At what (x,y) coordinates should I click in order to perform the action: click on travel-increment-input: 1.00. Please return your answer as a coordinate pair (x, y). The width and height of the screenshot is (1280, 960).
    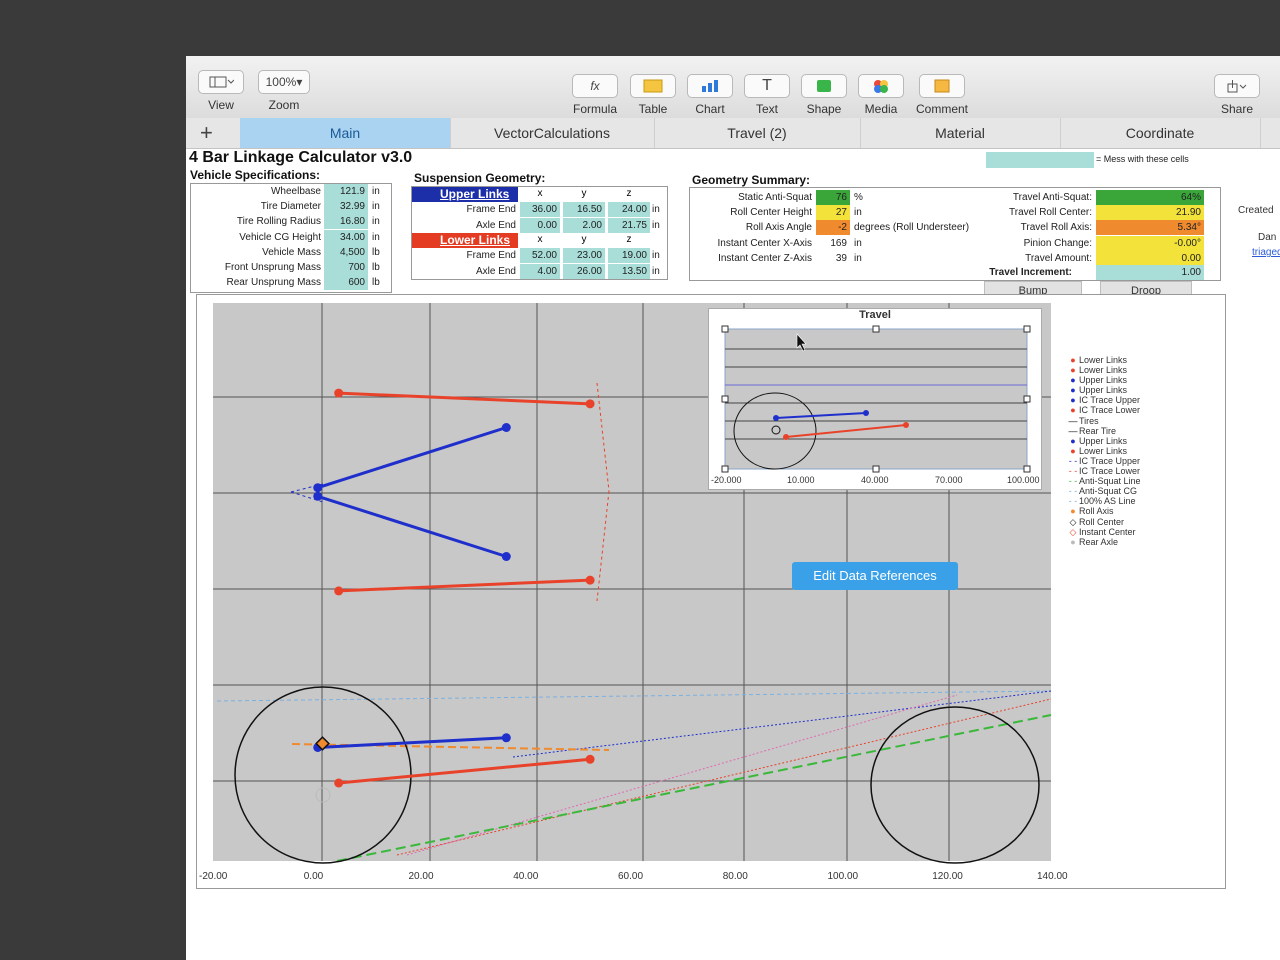
    Looking at the image, I should click on (1150, 272).